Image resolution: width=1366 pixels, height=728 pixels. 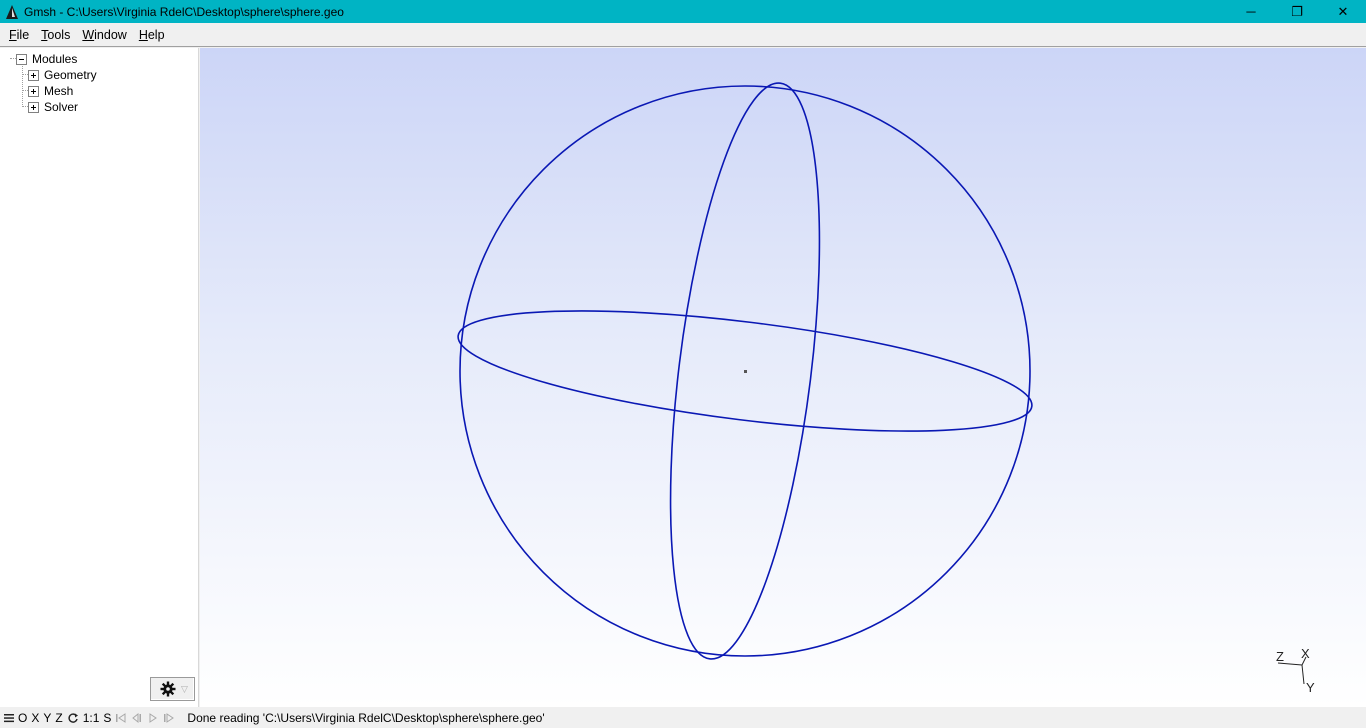 I want to click on menu-bar: File Tools Window Help, so click(x=683, y=35).